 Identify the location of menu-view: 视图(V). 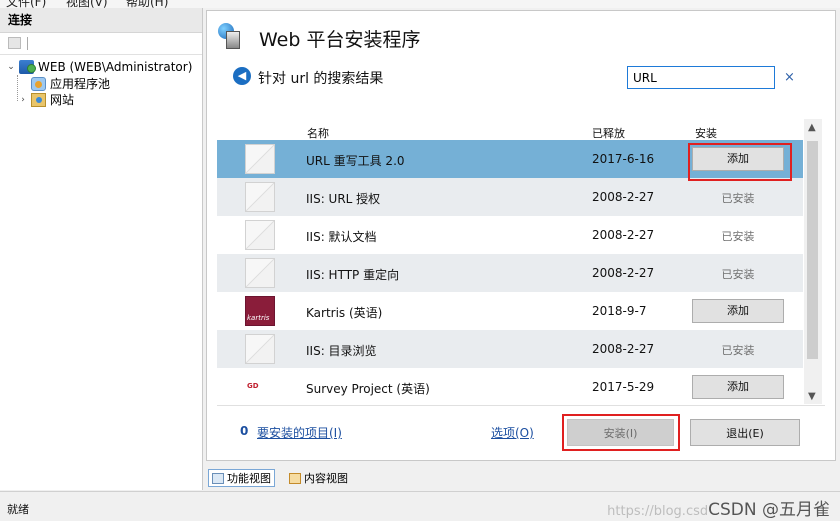
(87, 4).